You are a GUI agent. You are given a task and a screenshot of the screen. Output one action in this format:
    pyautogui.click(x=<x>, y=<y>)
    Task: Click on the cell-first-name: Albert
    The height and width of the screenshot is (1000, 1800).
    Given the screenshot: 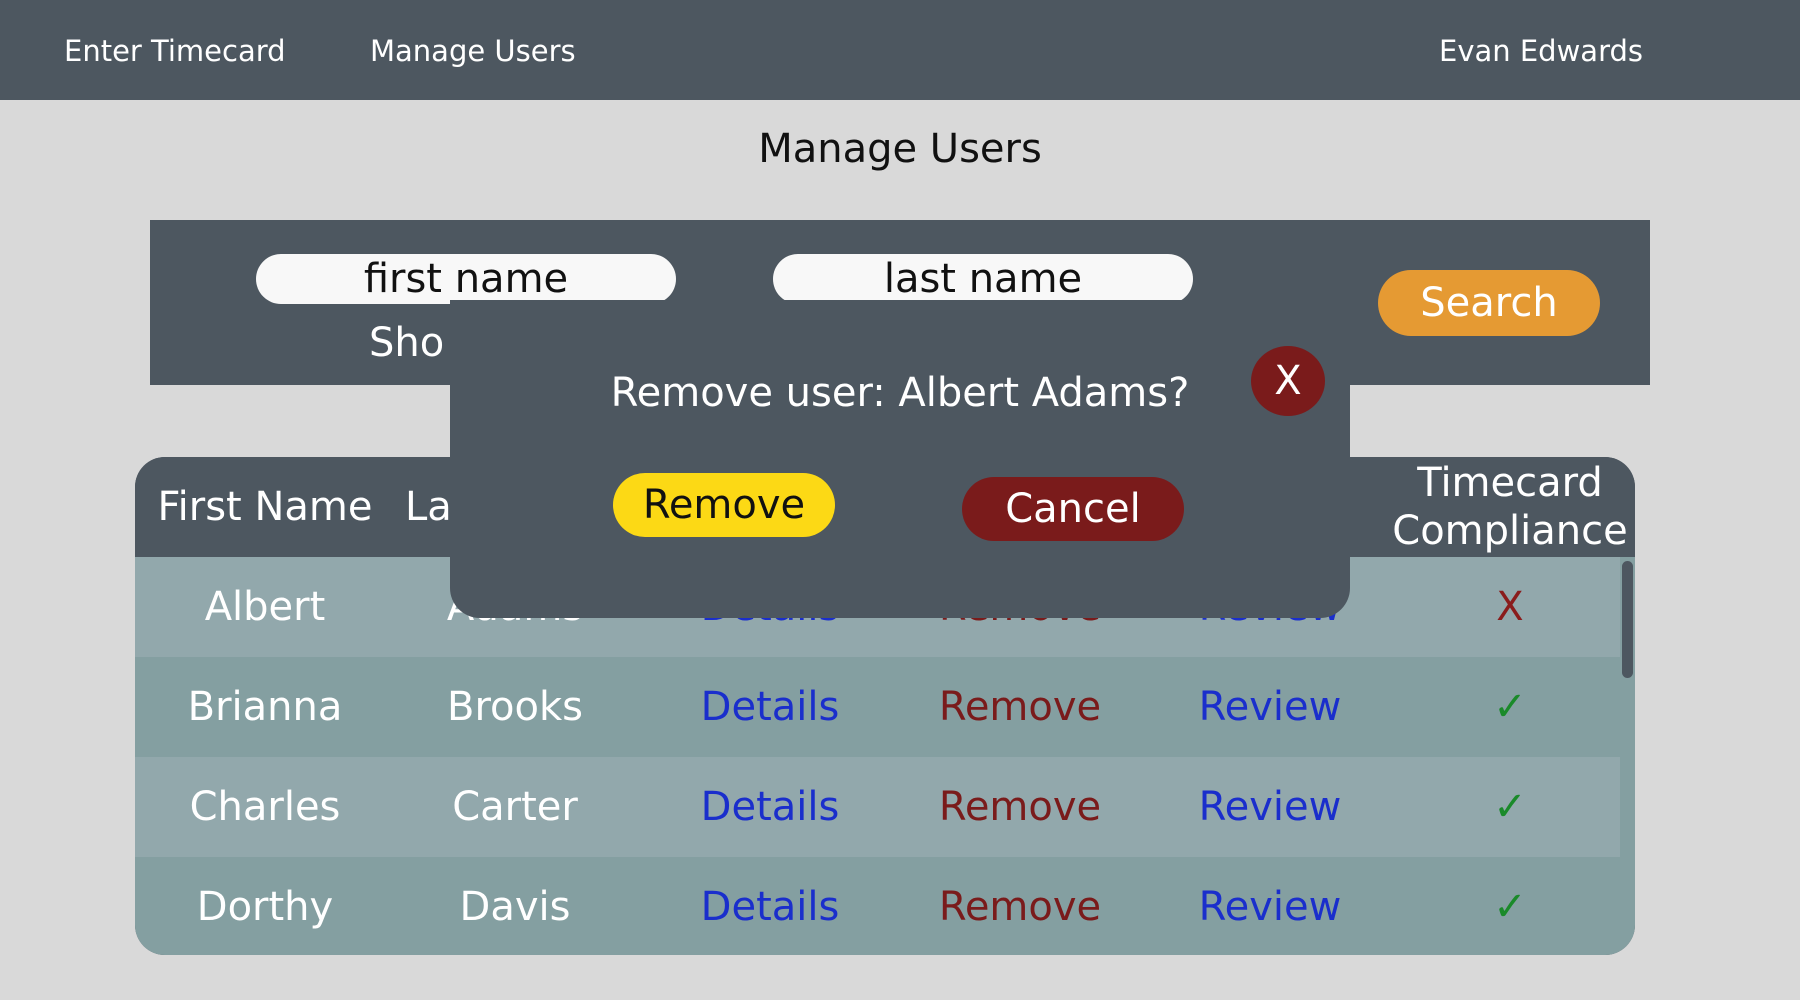 What is the action you would take?
    pyautogui.click(x=265, y=607)
    